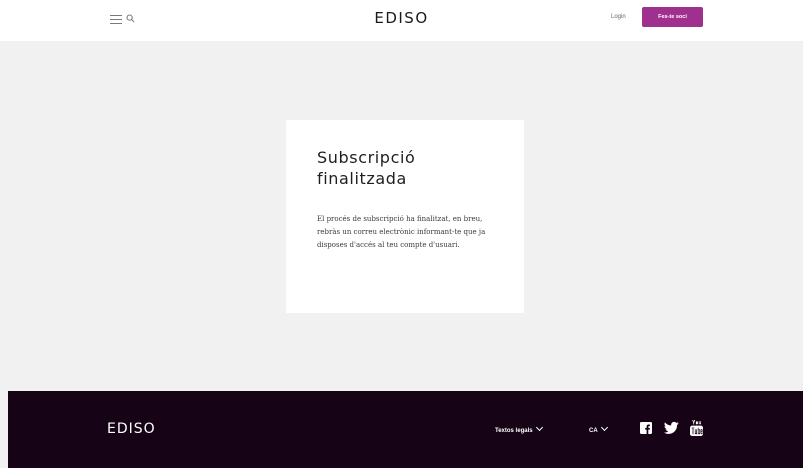 The height and width of the screenshot is (468, 803). Describe the element at coordinates (671, 428) in the screenshot. I see `twitter-icon` at that location.